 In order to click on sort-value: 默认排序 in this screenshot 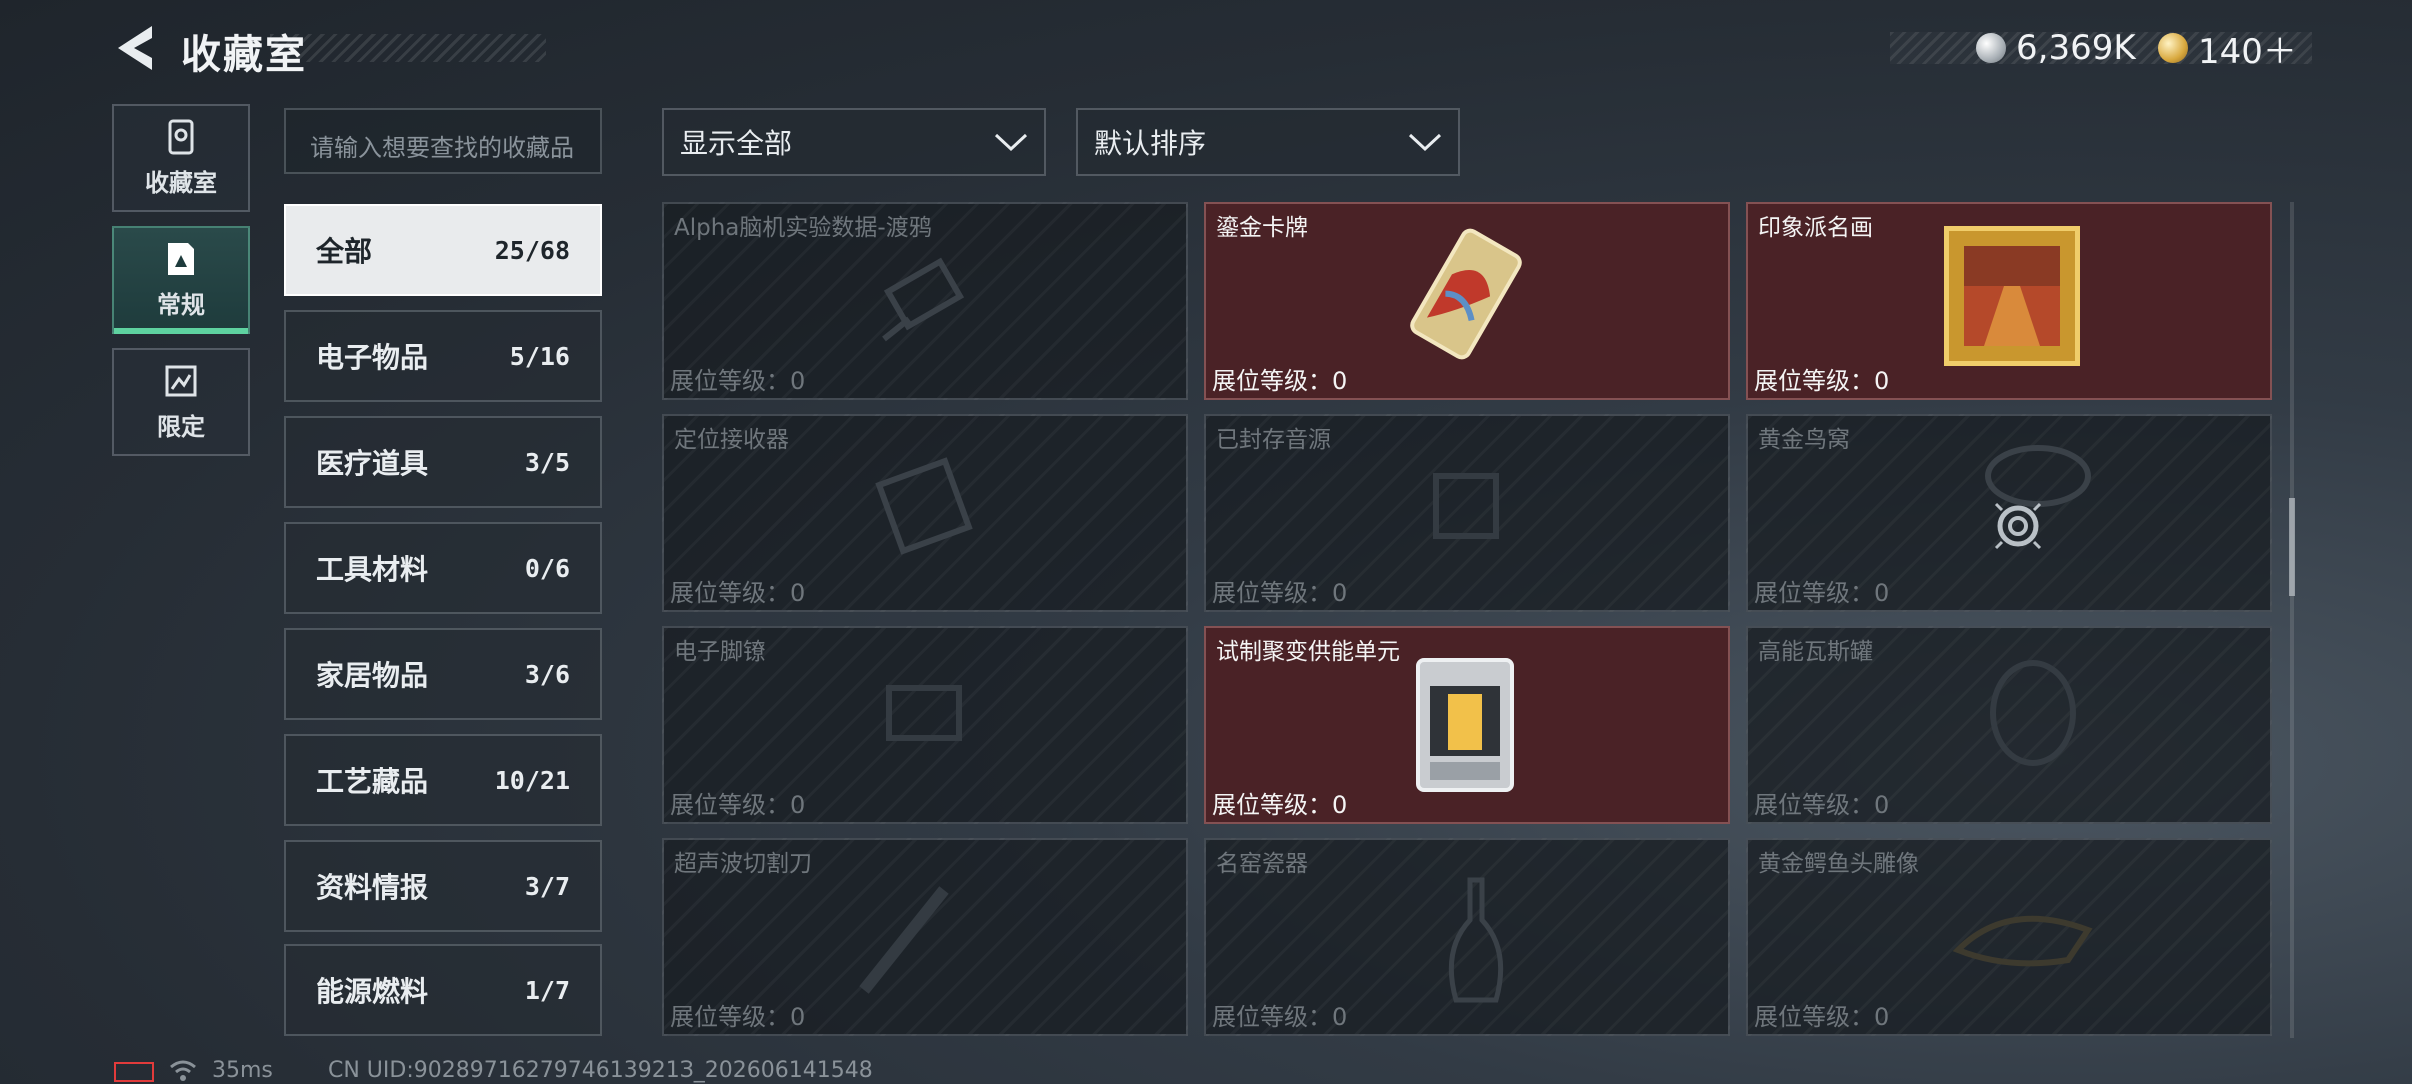, I will do `click(1150, 143)`.